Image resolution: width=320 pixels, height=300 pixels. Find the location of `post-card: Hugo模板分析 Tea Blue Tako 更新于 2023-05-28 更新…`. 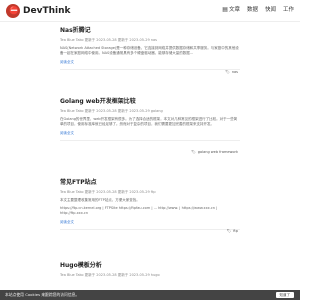

post-card: Hugo模板分析 Tea Blue Tako 更新于 2023-05-28 更新… is located at coordinates (150, 269).